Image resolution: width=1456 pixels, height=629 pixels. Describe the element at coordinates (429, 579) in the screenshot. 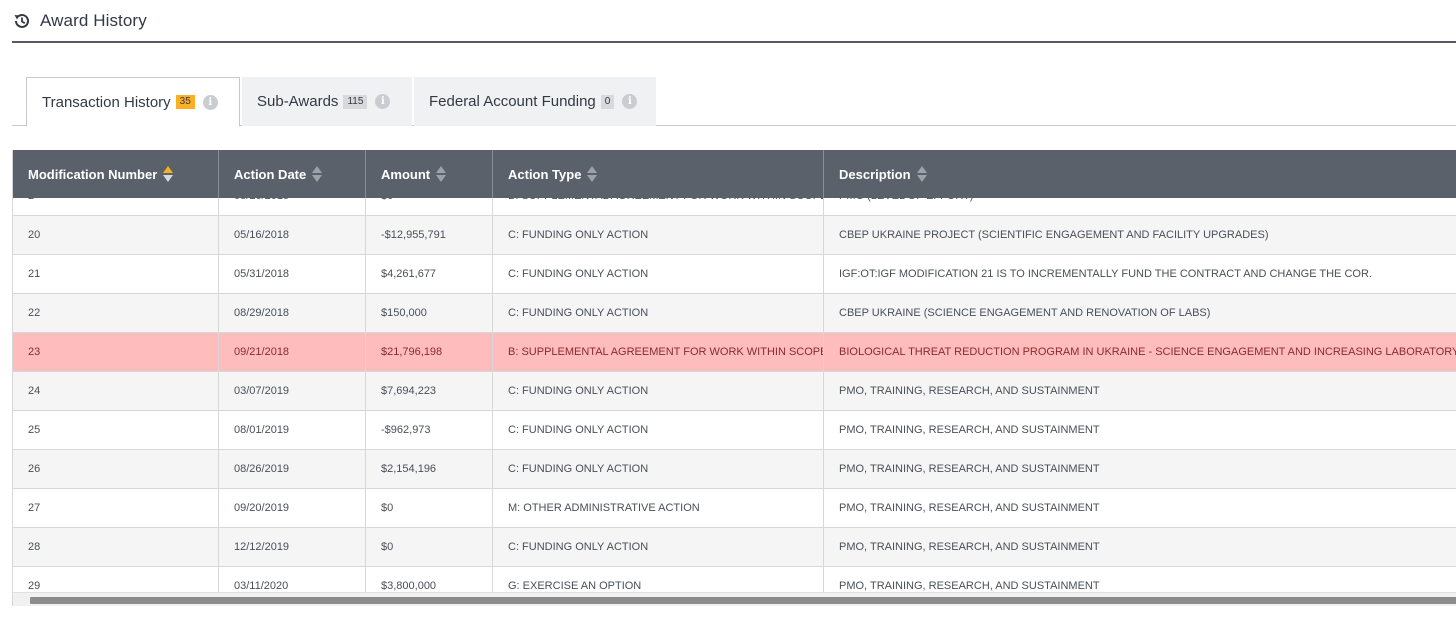

I see `cell-amount: $3,800,000` at that location.